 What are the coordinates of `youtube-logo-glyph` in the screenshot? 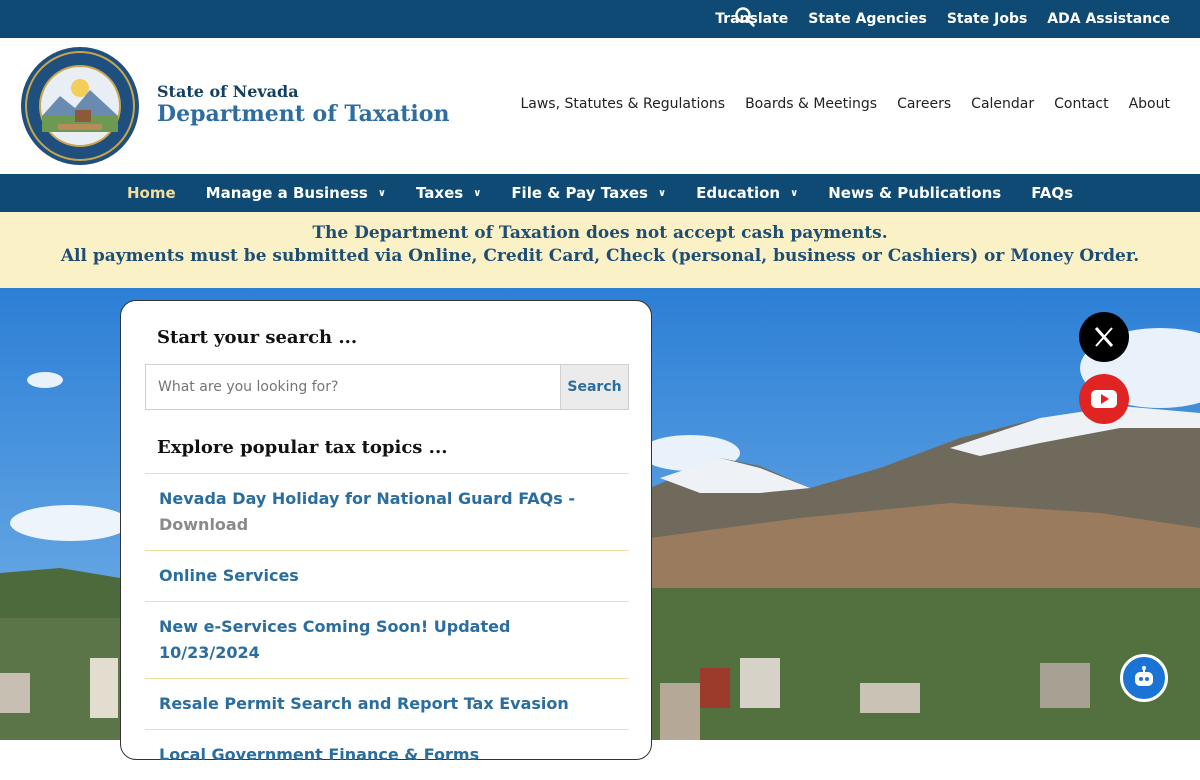 It's located at (1104, 399).